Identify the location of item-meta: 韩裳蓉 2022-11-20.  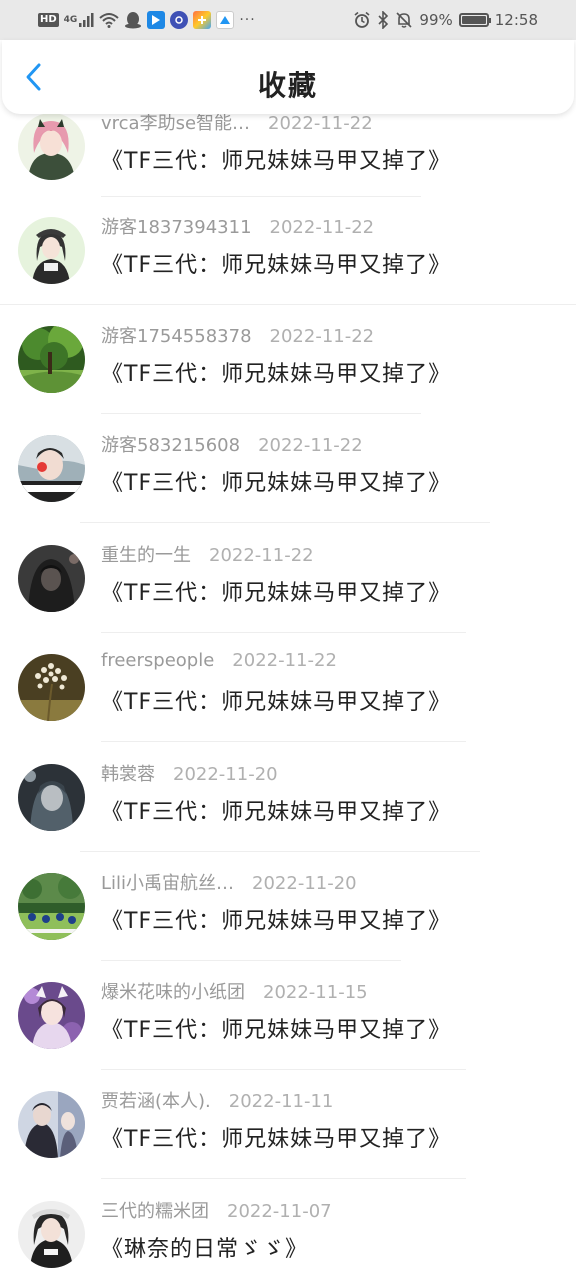
(189, 773).